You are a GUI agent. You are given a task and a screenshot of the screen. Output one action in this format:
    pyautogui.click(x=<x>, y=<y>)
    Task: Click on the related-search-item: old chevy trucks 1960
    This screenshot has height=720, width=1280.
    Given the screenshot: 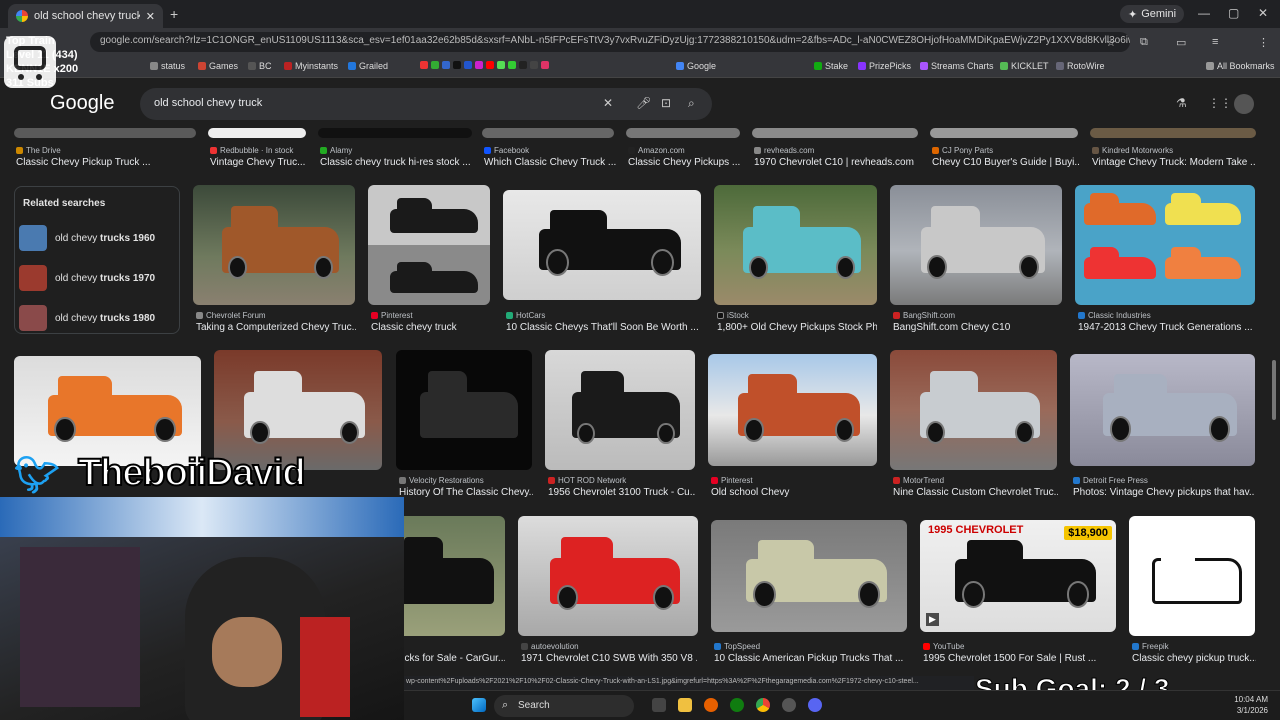 What is the action you would take?
    pyautogui.click(x=97, y=238)
    